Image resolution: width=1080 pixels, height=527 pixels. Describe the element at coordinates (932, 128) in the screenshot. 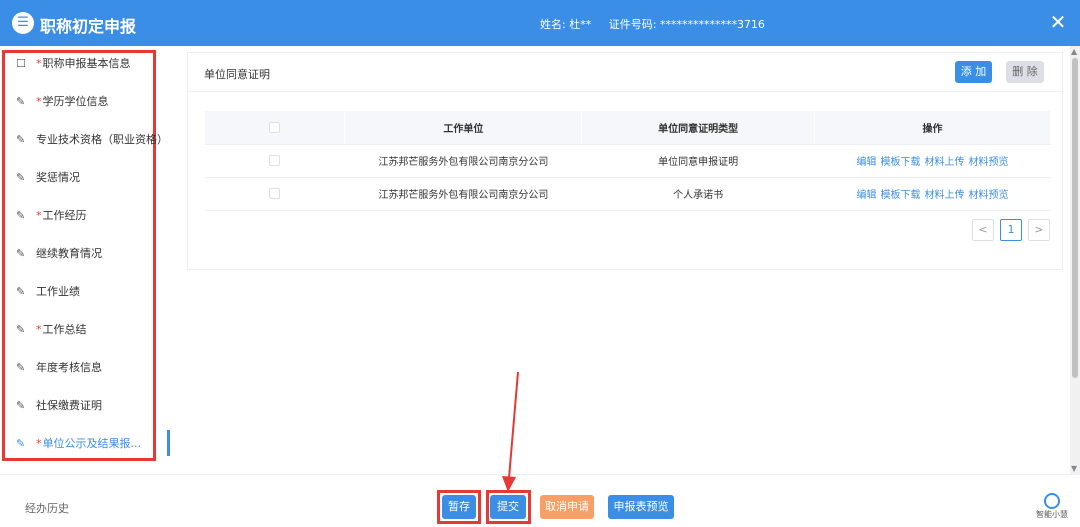

I see `column-header-actions: 操作` at that location.